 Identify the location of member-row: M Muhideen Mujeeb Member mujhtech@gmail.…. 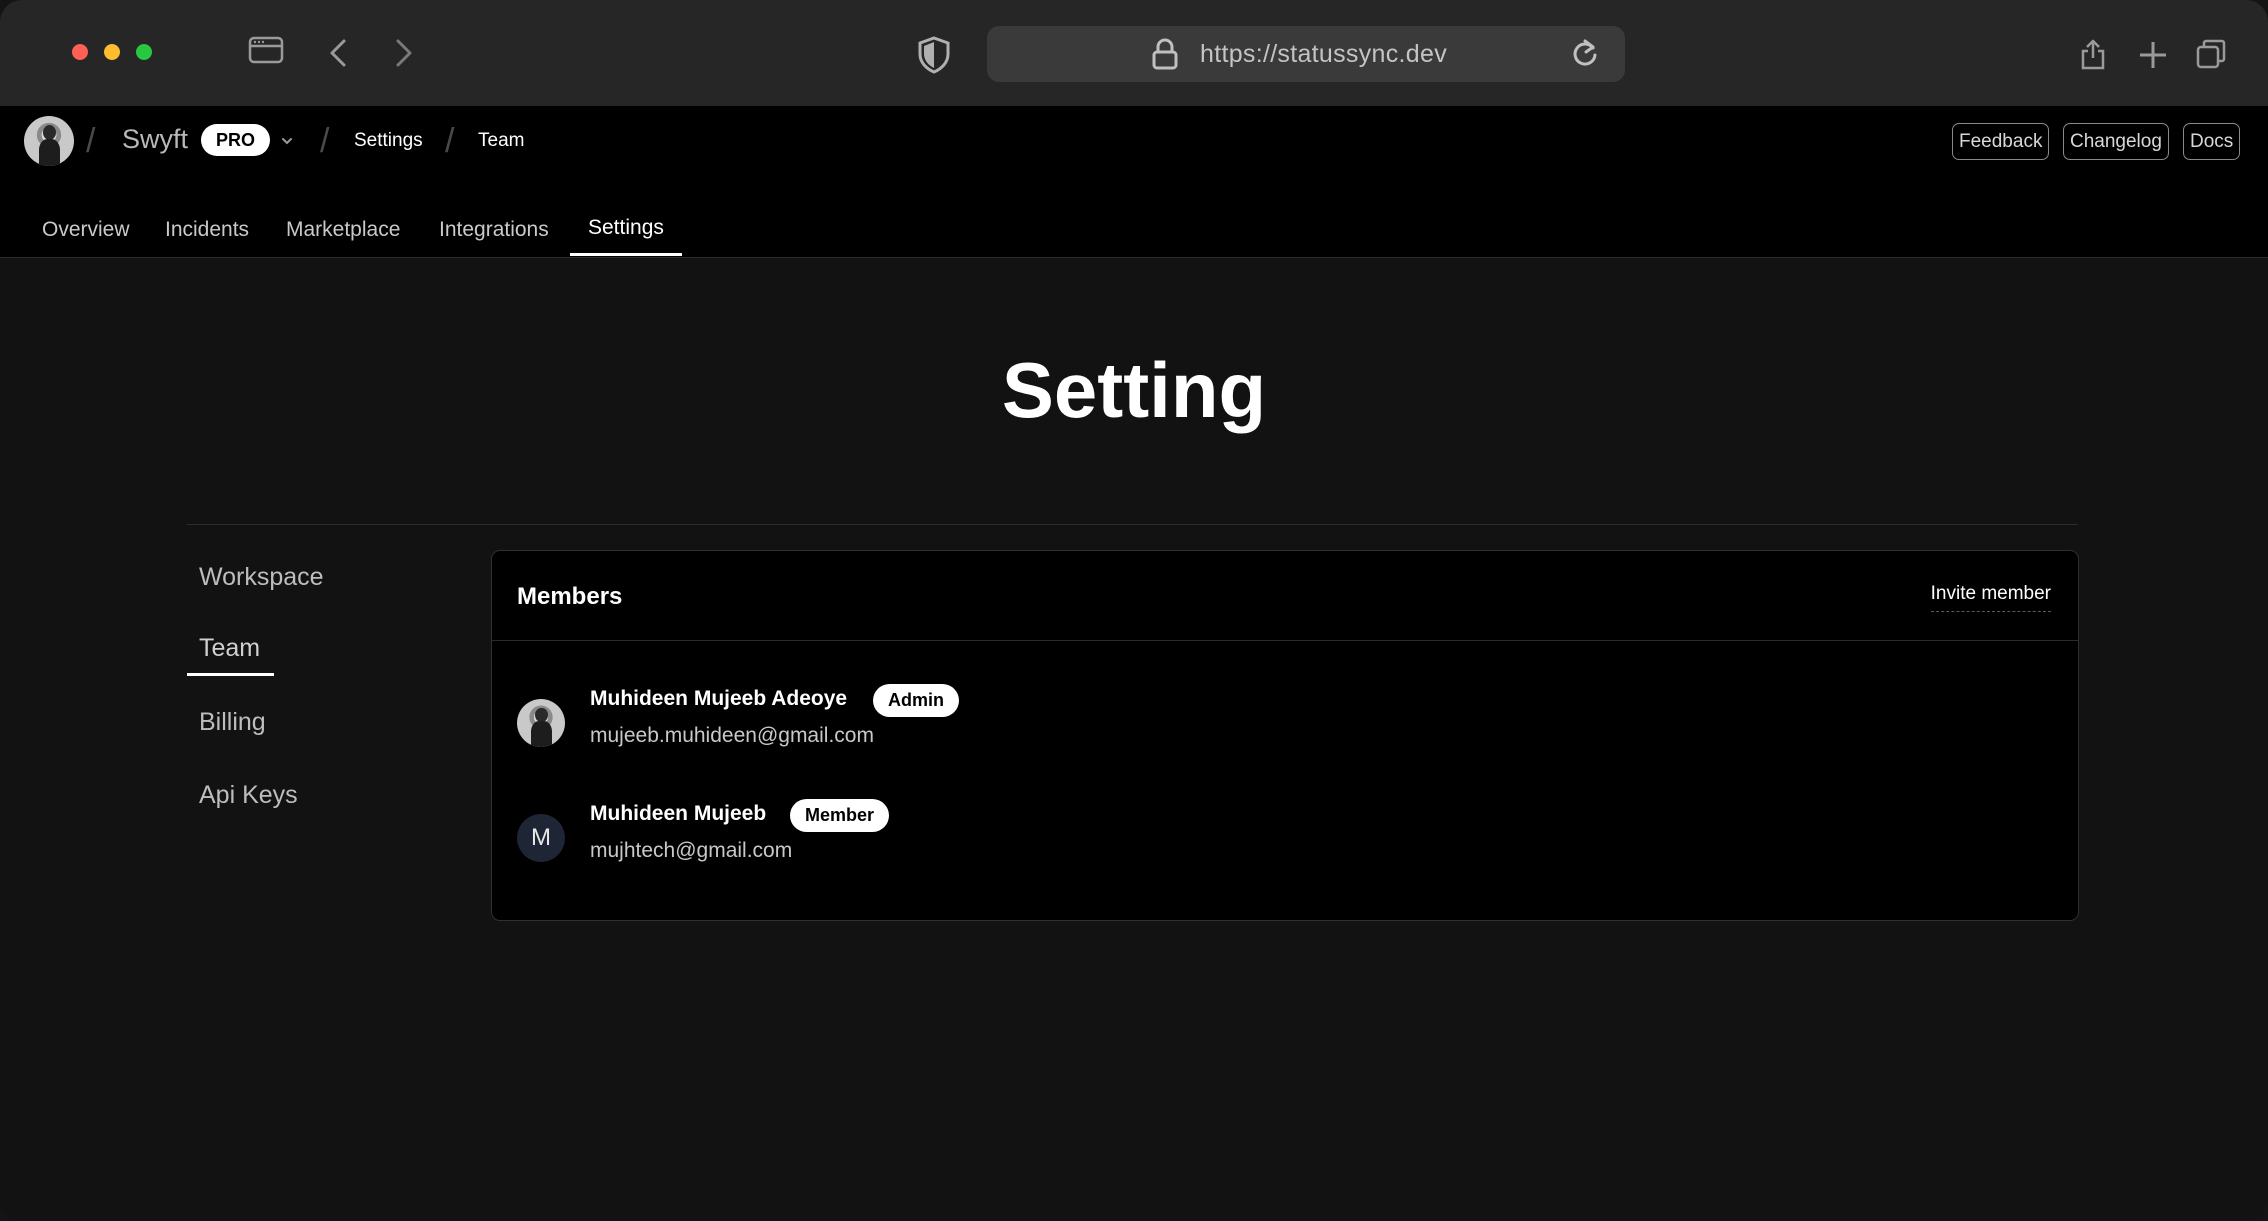
(1285, 837).